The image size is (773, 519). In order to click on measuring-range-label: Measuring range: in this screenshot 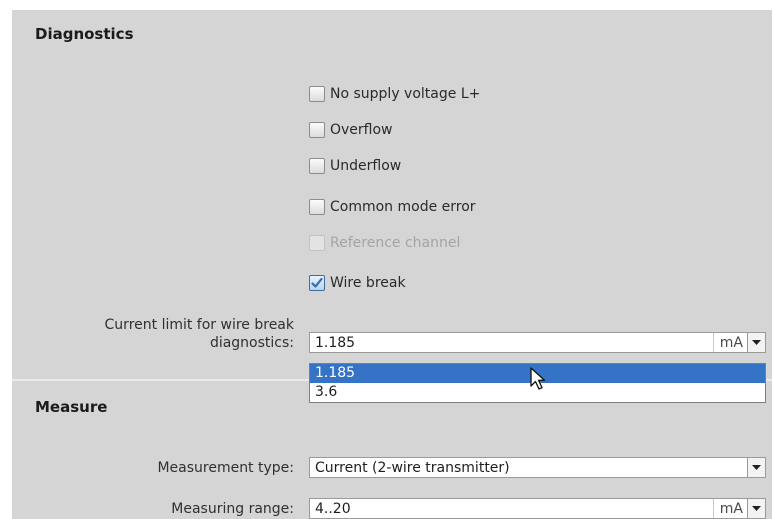, I will do `click(232, 509)`.